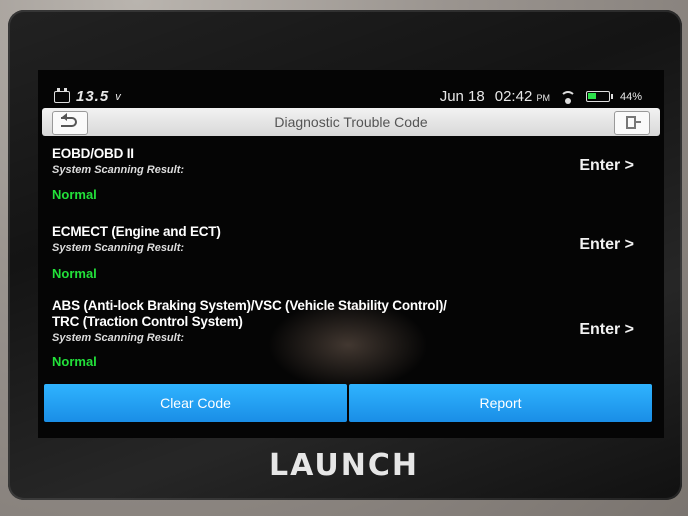 The image size is (688, 516). Describe the element at coordinates (513, 96) in the screenshot. I see `time-value: 02:42` at that location.